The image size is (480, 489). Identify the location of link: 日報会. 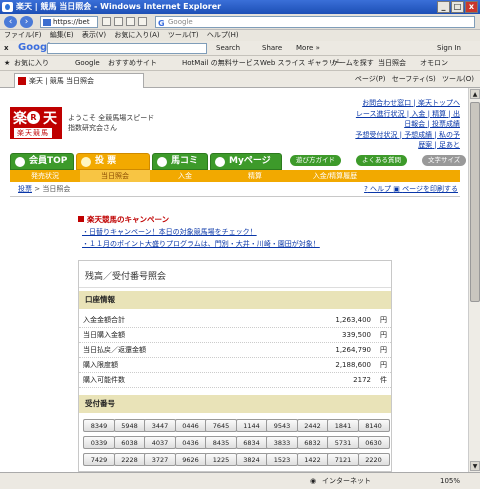
(414, 124).